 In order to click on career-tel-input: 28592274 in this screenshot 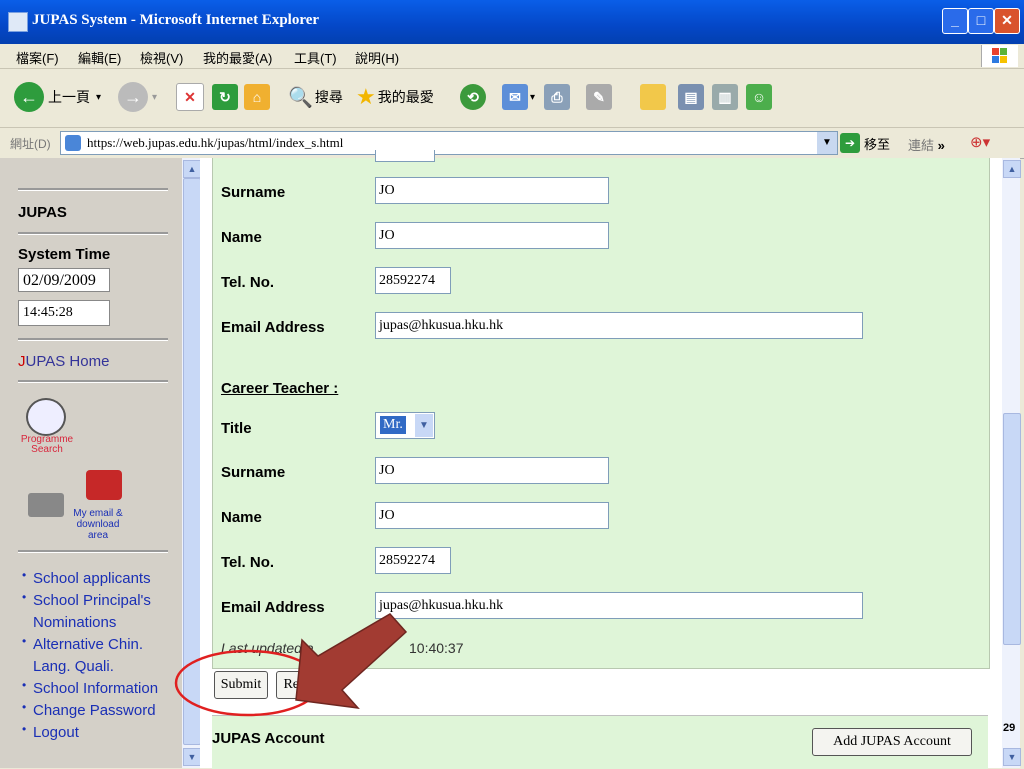, I will do `click(413, 560)`.